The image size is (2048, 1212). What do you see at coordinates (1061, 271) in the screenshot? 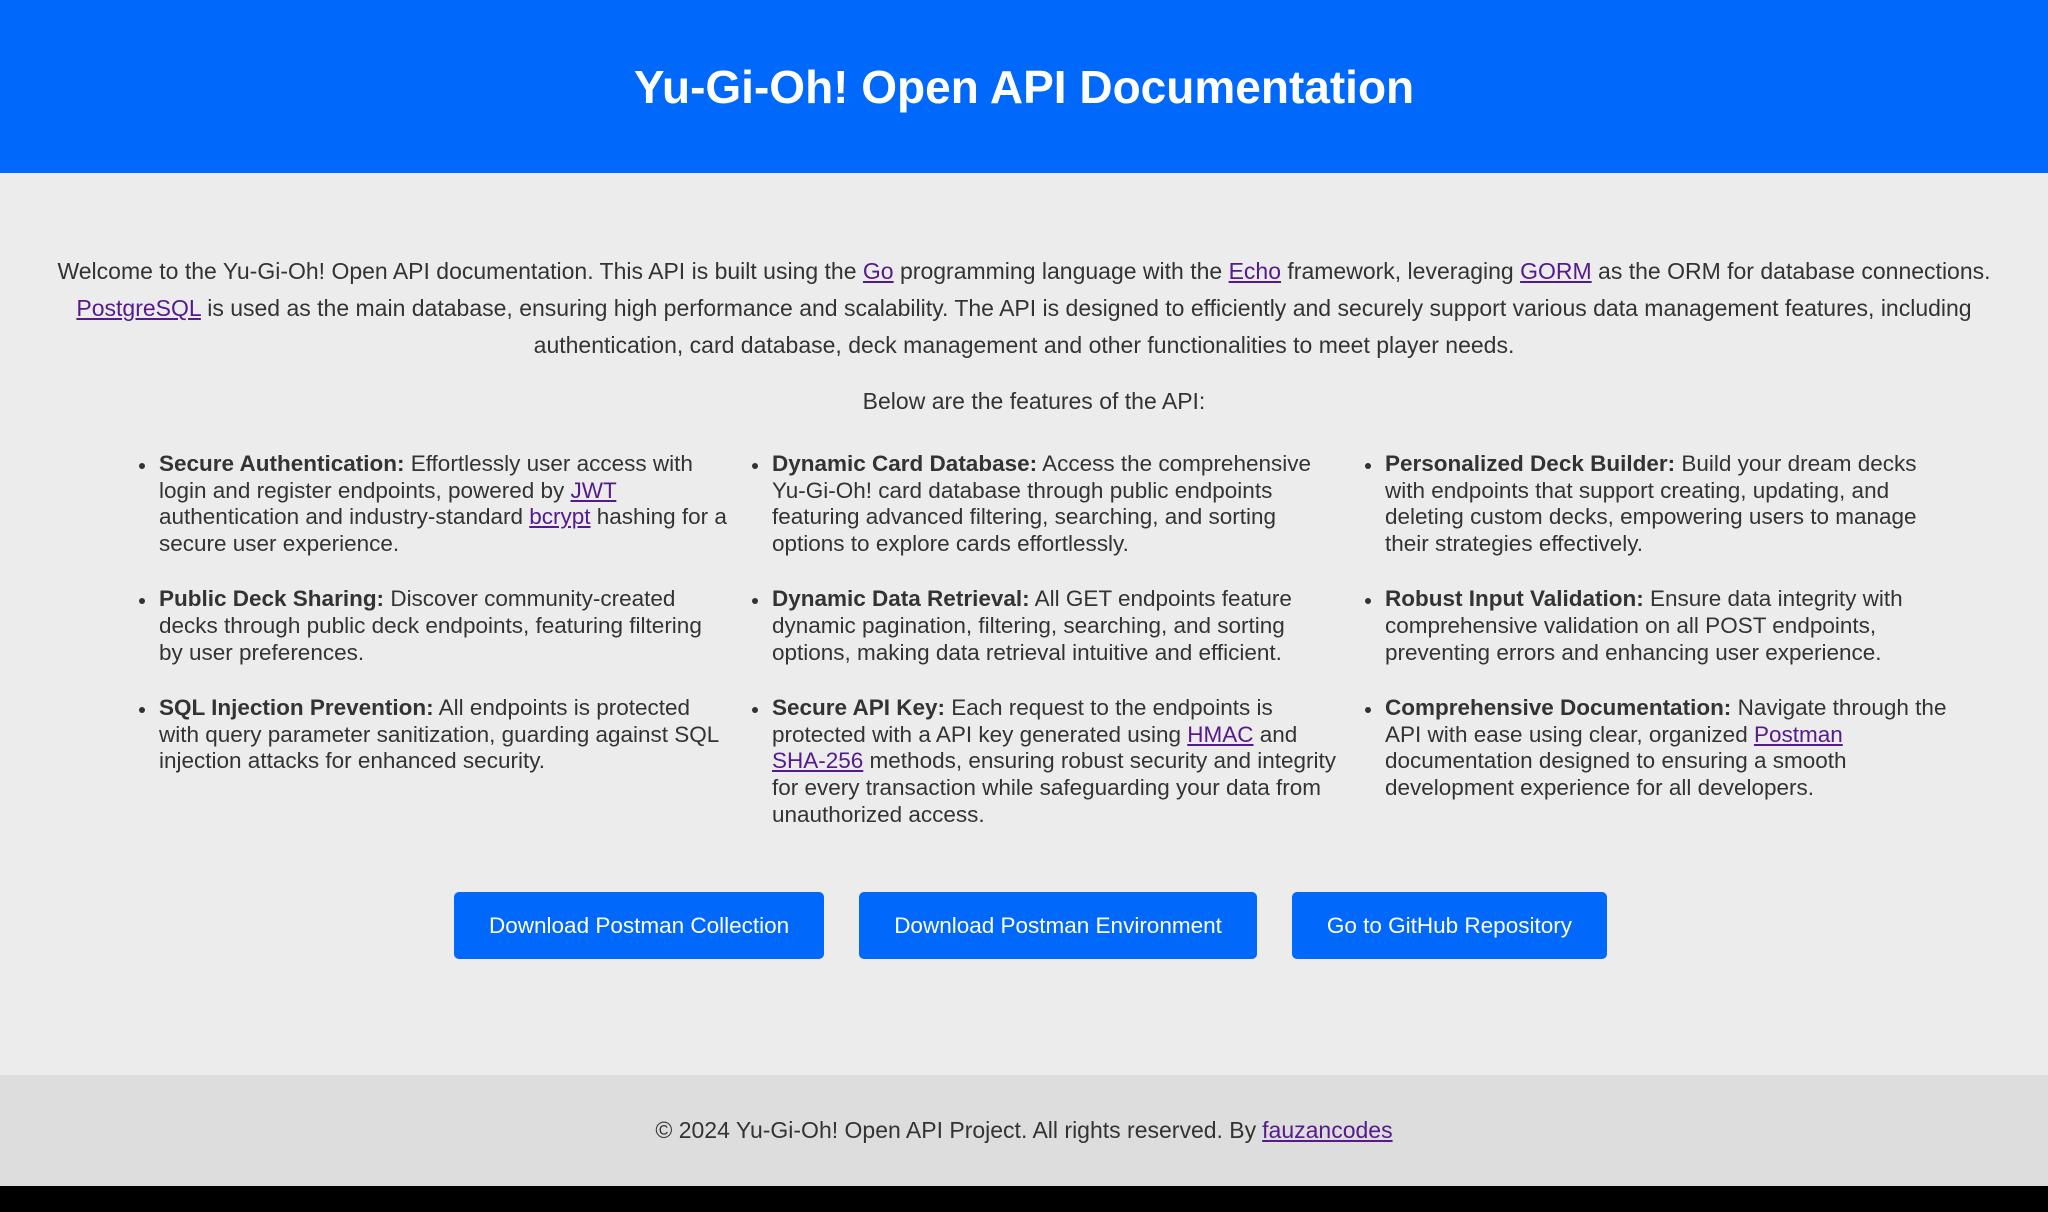
I see `intro-text: programming language with the` at bounding box center [1061, 271].